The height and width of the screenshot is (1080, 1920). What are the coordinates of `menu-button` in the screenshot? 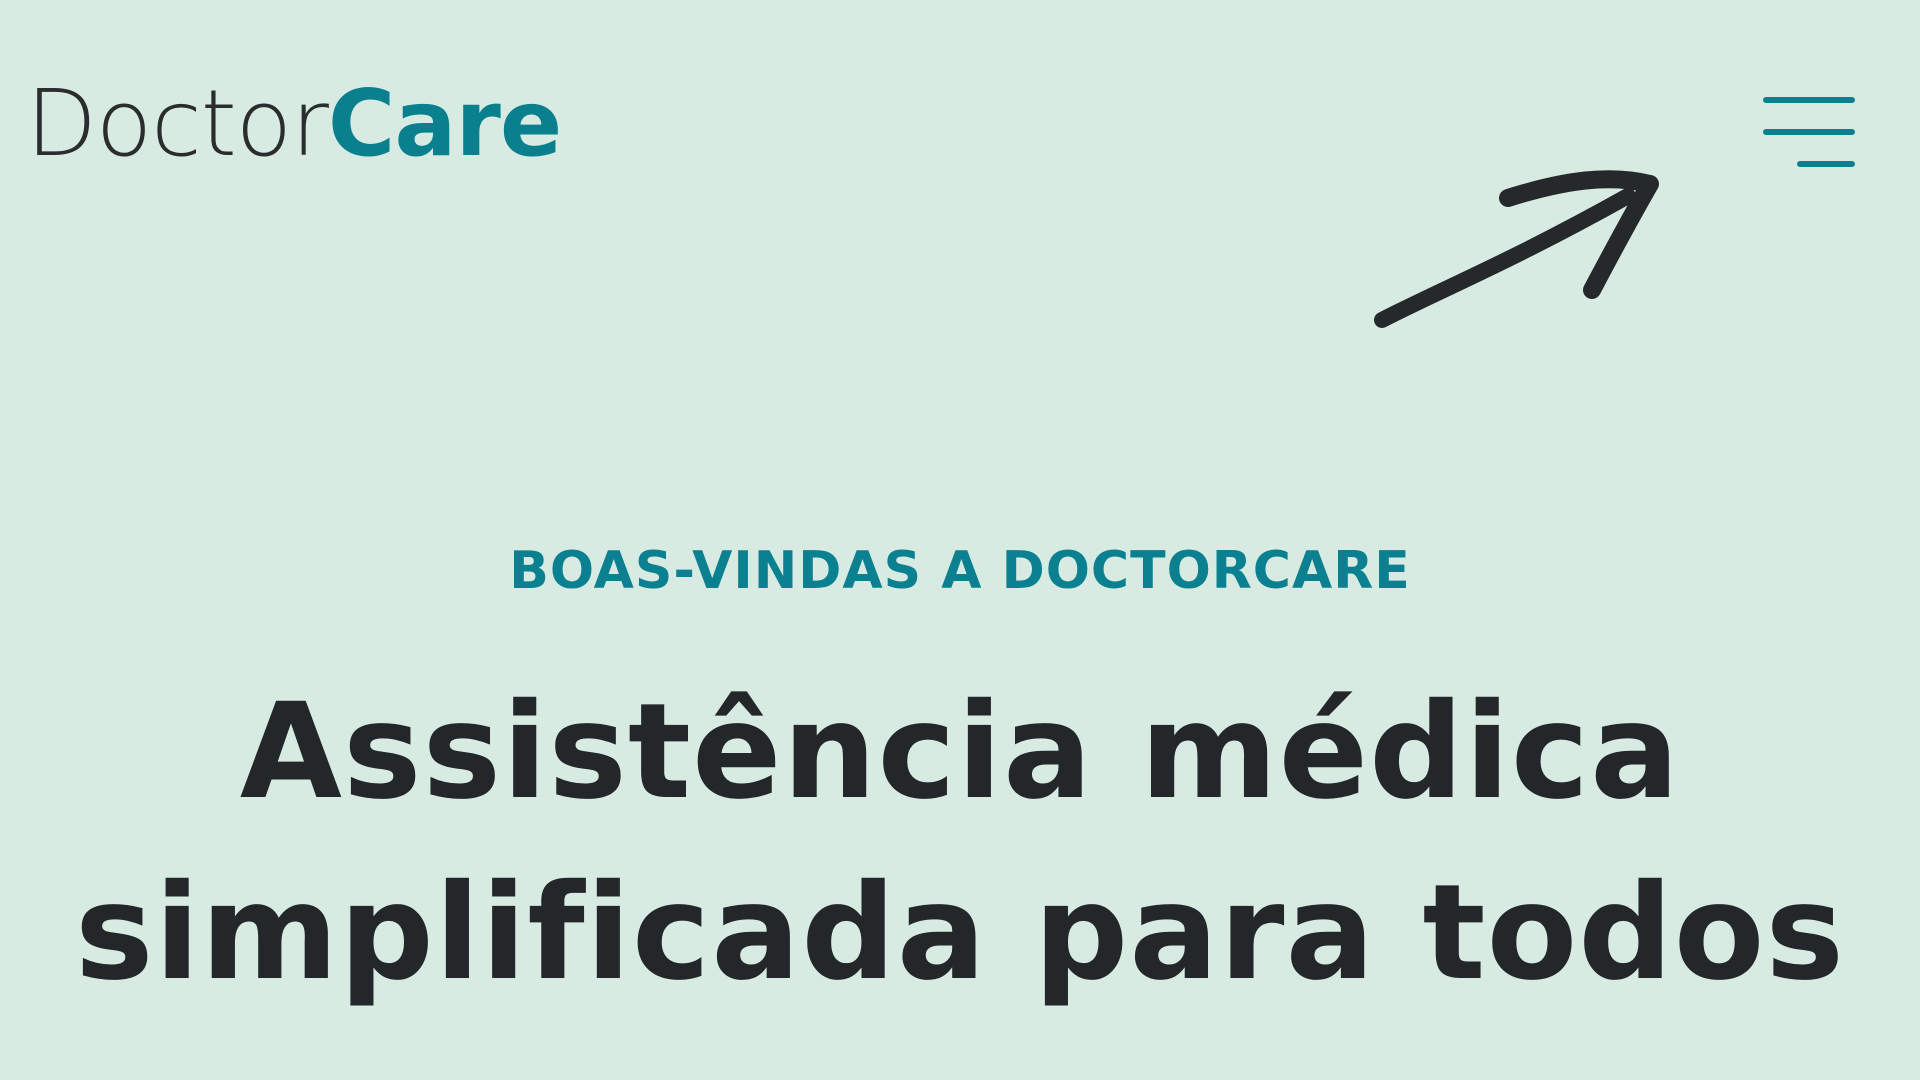 It's located at (1804, 132).